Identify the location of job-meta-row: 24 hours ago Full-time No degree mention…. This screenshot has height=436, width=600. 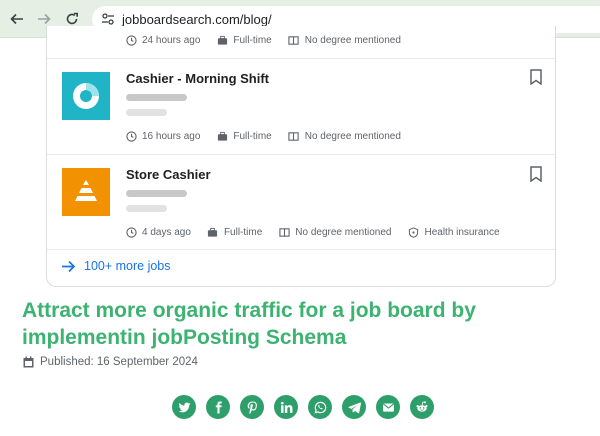
(271, 40).